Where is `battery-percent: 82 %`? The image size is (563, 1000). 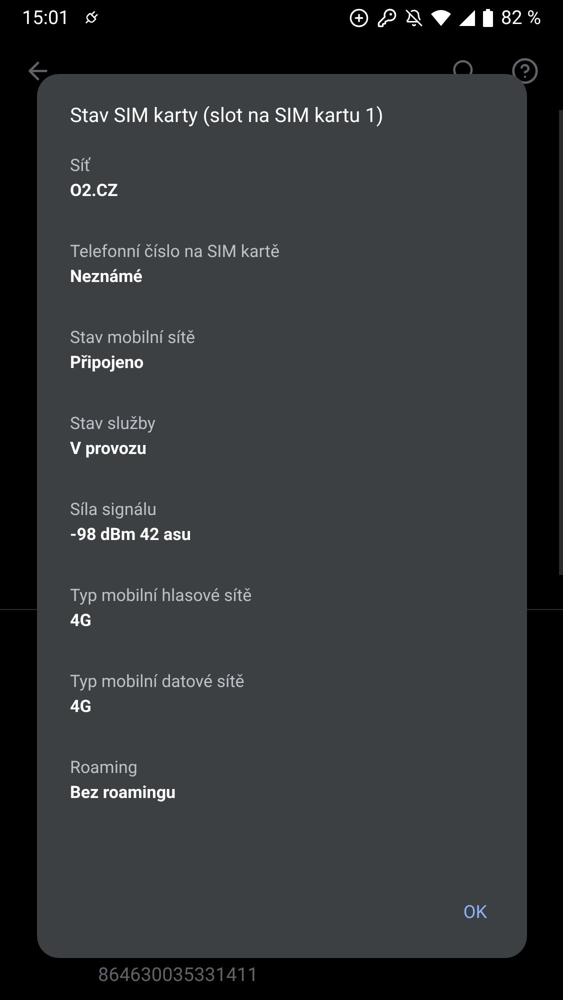 battery-percent: 82 % is located at coordinates (521, 17).